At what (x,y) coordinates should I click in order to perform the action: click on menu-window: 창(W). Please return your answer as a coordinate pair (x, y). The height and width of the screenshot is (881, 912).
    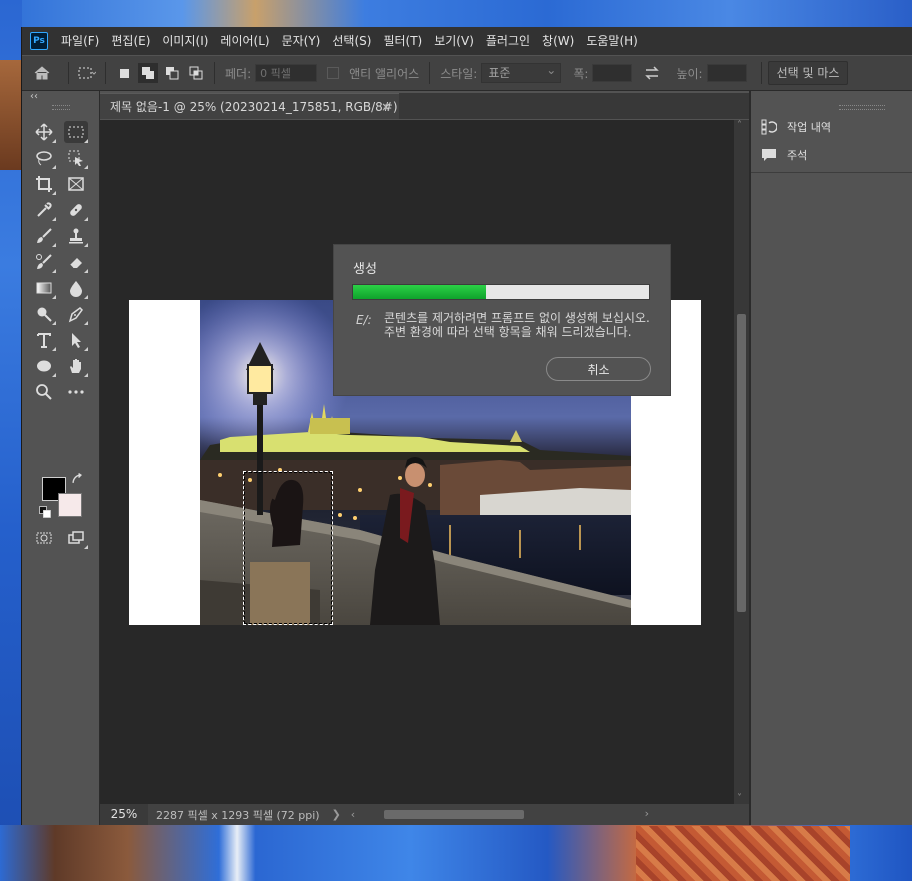
    Looking at the image, I should click on (558, 41).